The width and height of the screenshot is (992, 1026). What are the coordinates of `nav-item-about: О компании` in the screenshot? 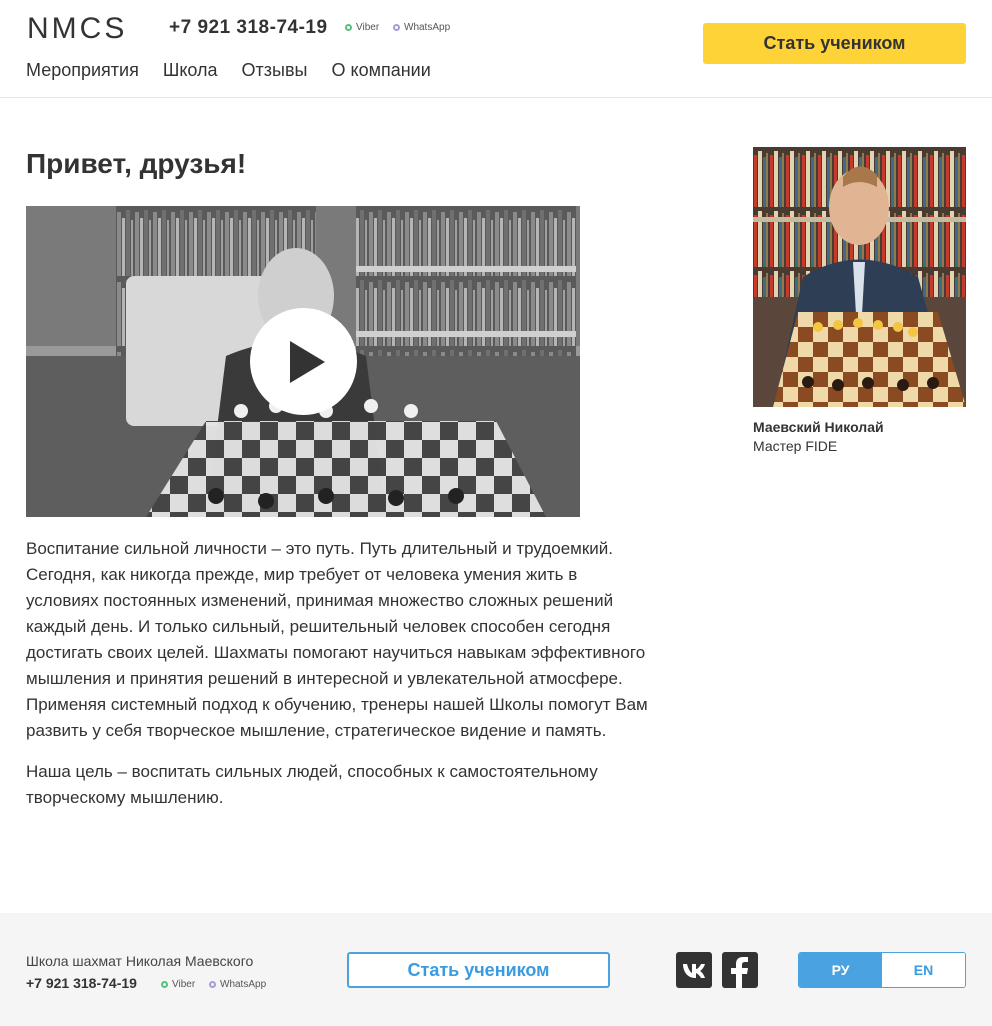 It's located at (380, 70).